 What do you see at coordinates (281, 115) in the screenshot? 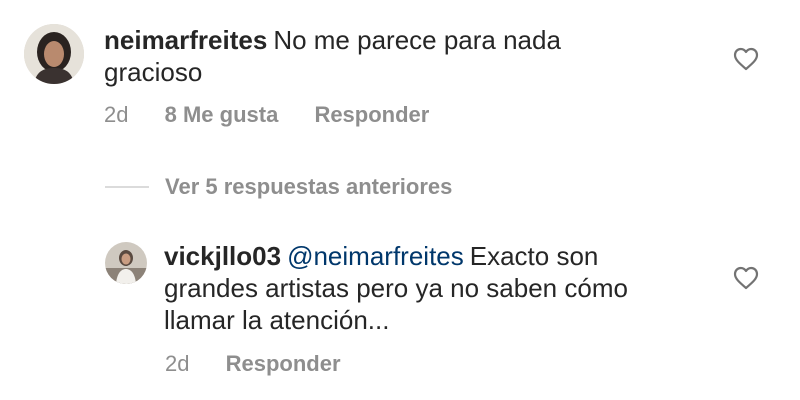
I see `comment-meta: 2d 8 Me gusta Responder` at bounding box center [281, 115].